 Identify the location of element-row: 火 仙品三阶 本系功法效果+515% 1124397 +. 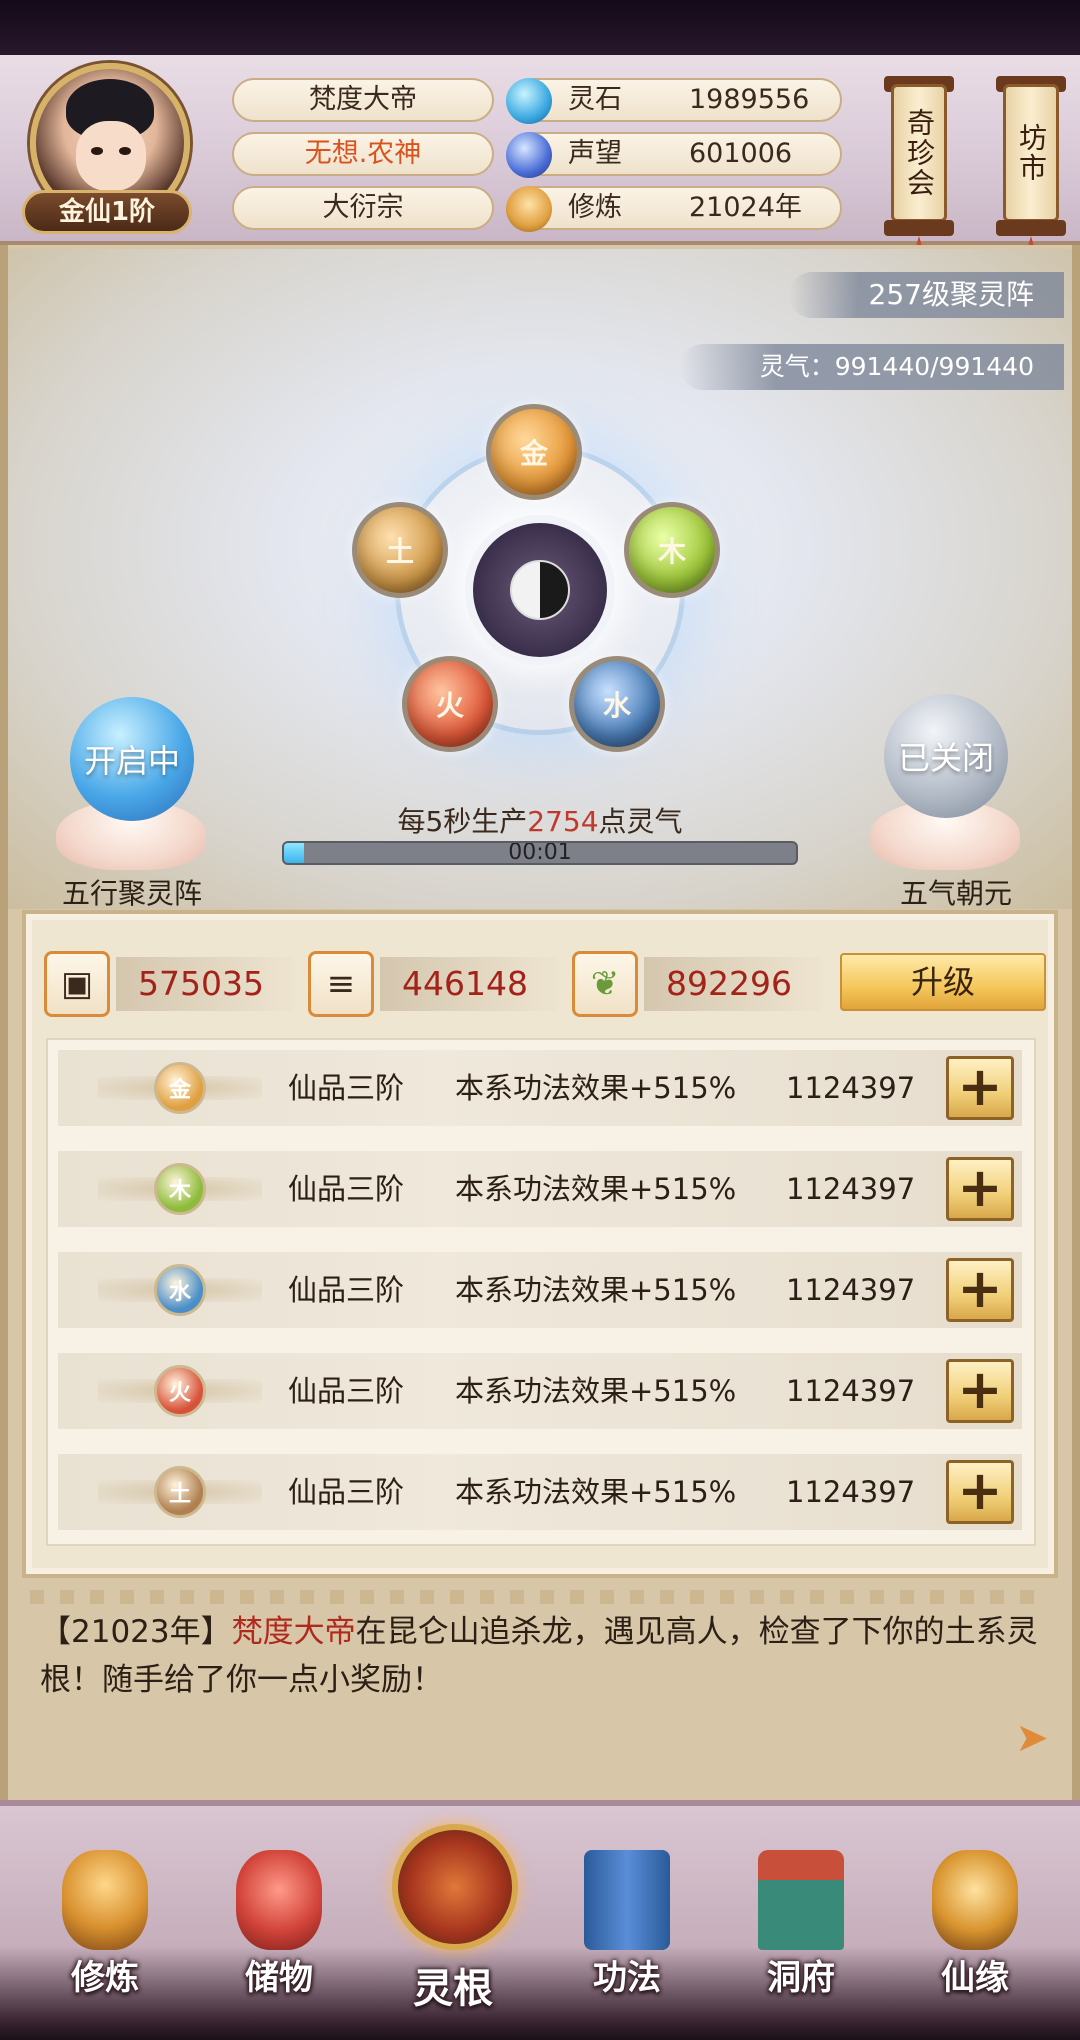
(540, 1391).